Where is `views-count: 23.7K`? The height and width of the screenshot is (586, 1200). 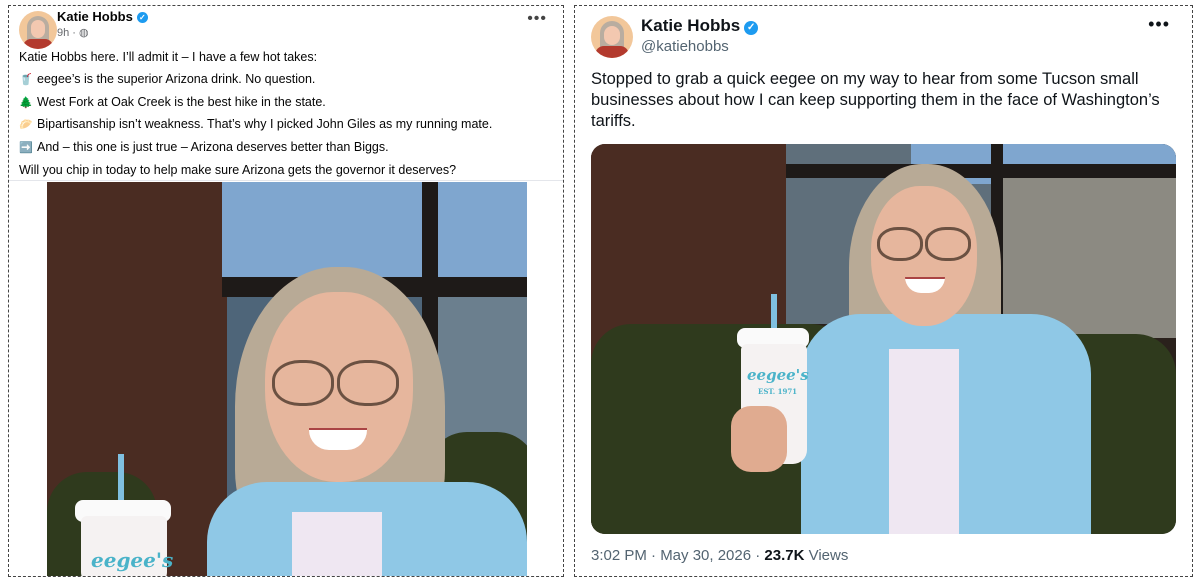 views-count: 23.7K is located at coordinates (784, 555).